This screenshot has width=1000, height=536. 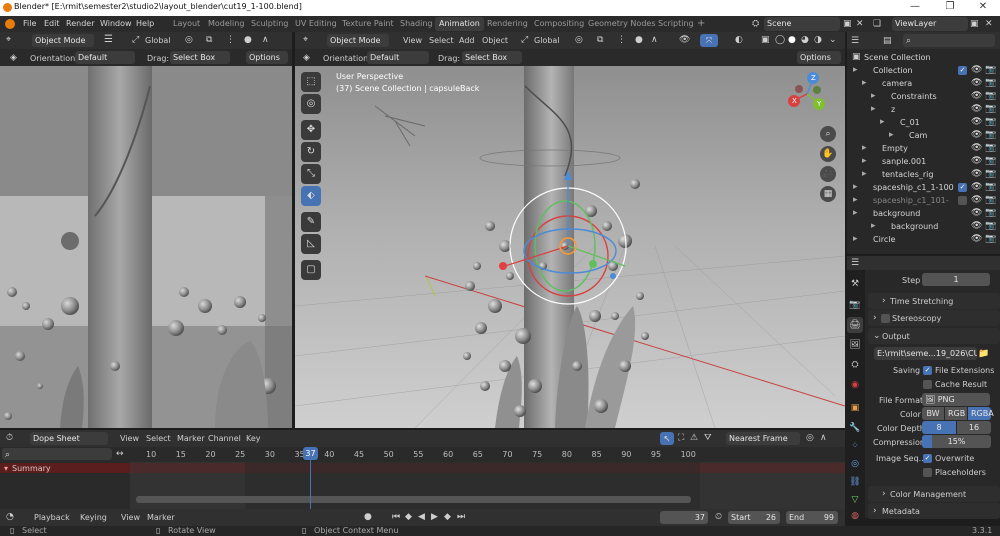 I want to click on current-frame-marker: 37, so click(x=310, y=453).